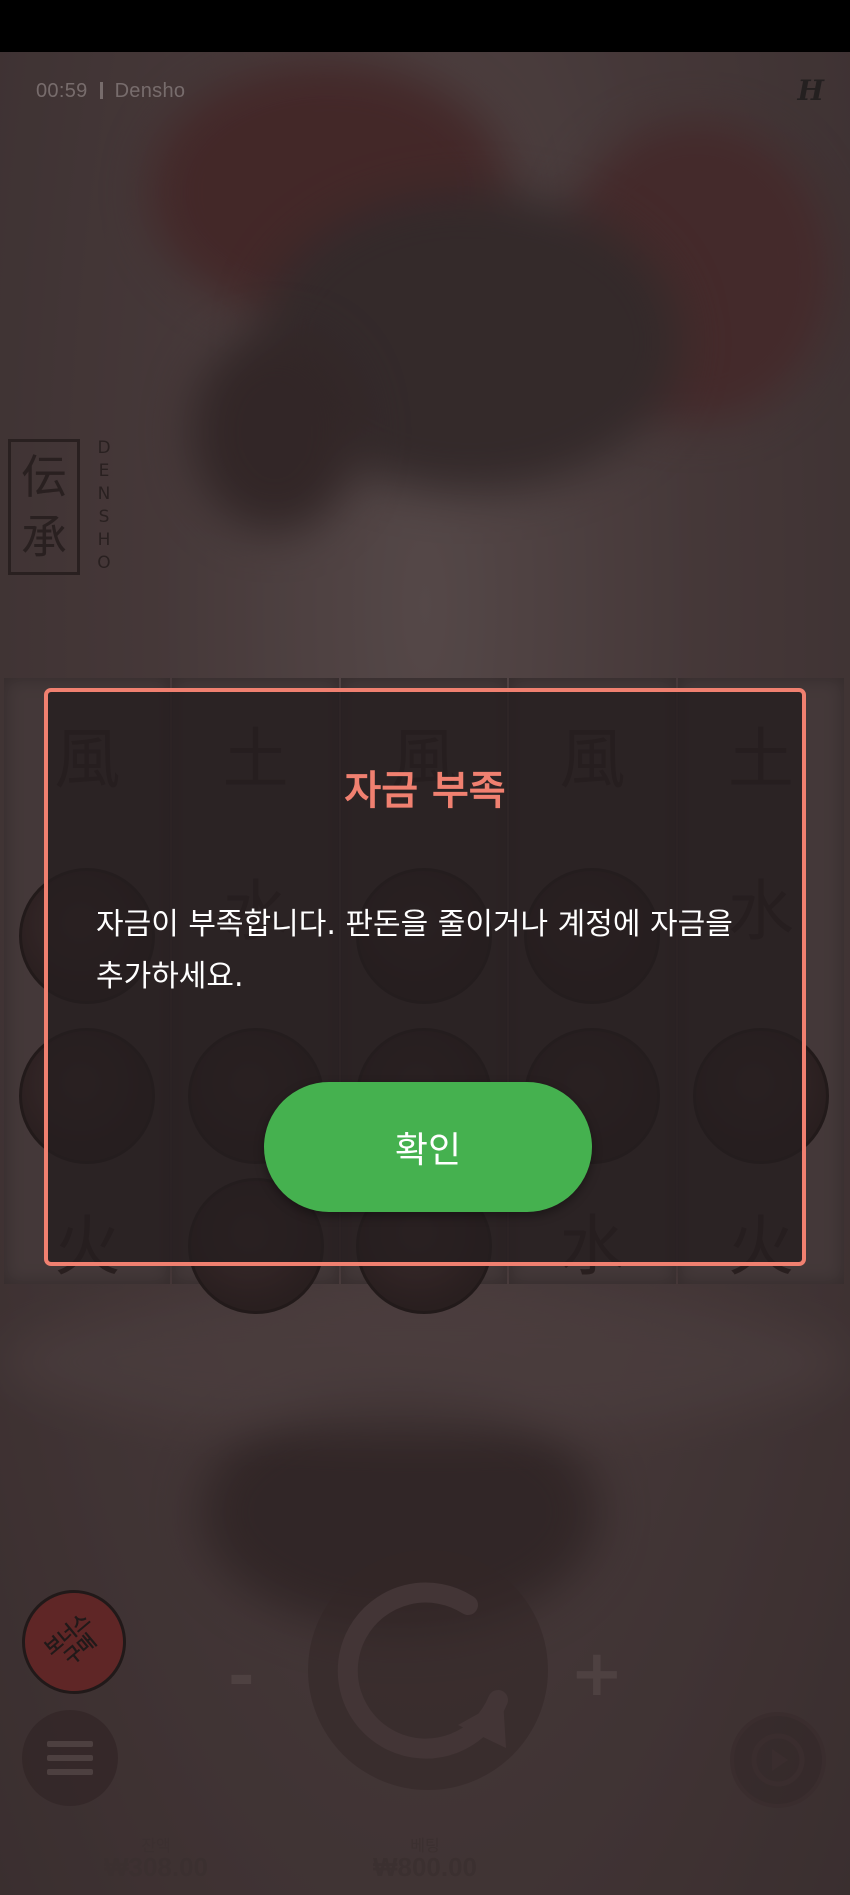  What do you see at coordinates (425, 791) in the screenshot?
I see `dialog-title: 자금 부족` at bounding box center [425, 791].